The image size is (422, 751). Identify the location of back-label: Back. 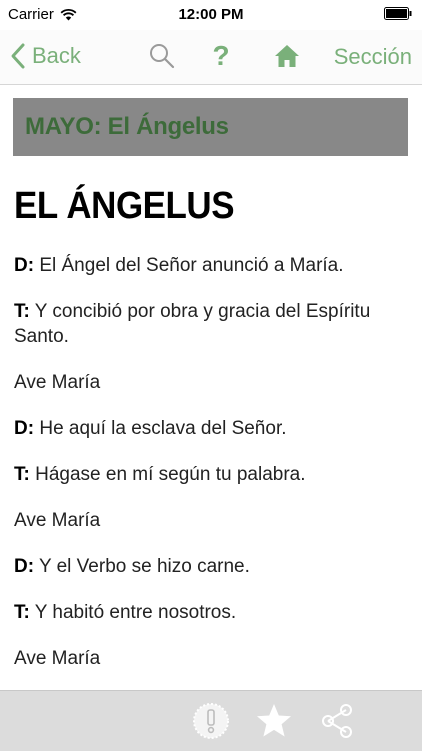
(56, 55).